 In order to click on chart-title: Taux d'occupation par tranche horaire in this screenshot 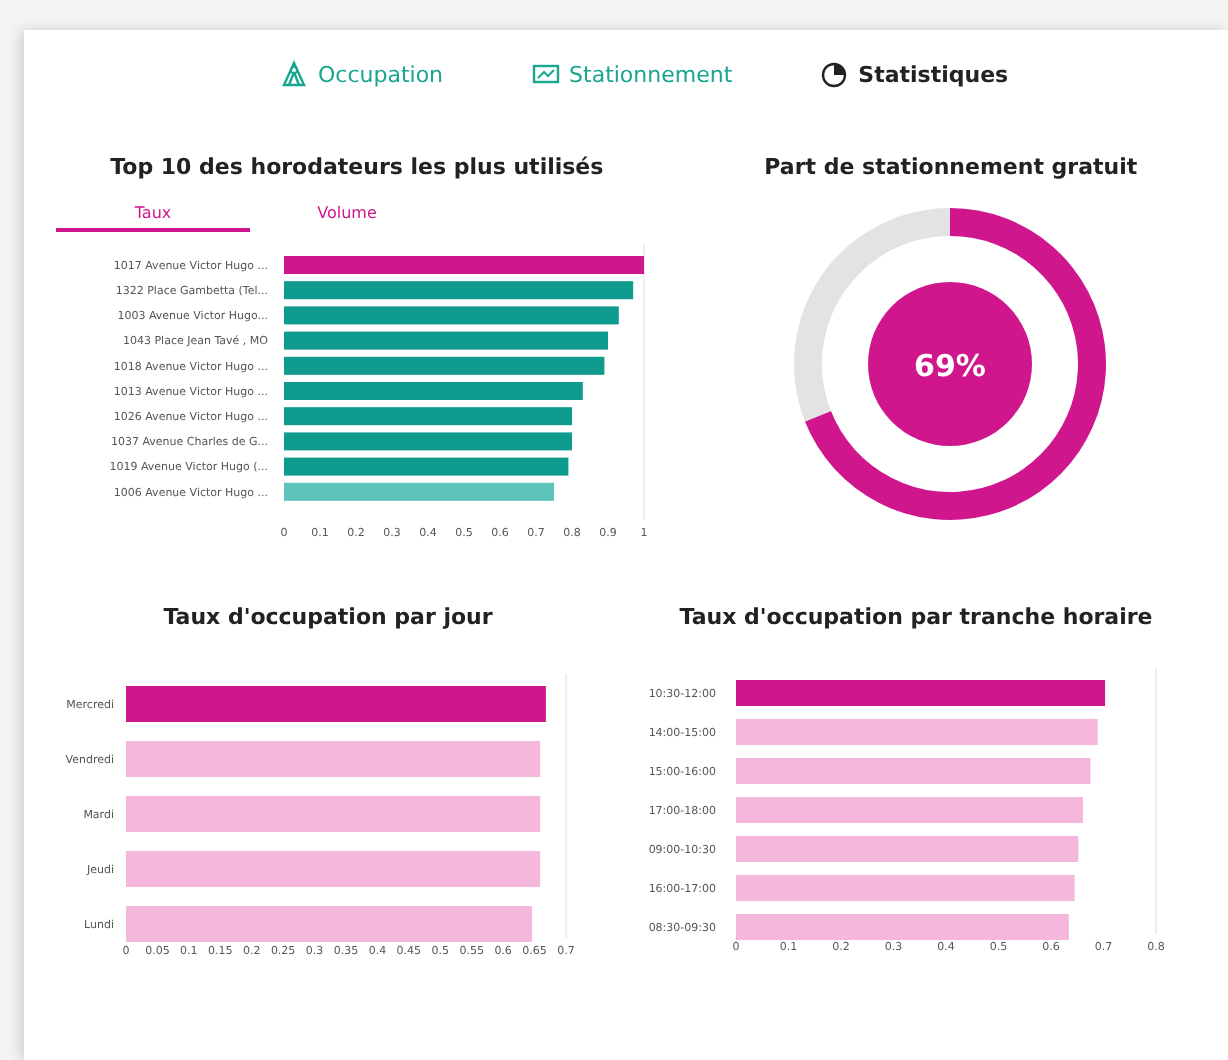, I will do `click(916, 617)`.